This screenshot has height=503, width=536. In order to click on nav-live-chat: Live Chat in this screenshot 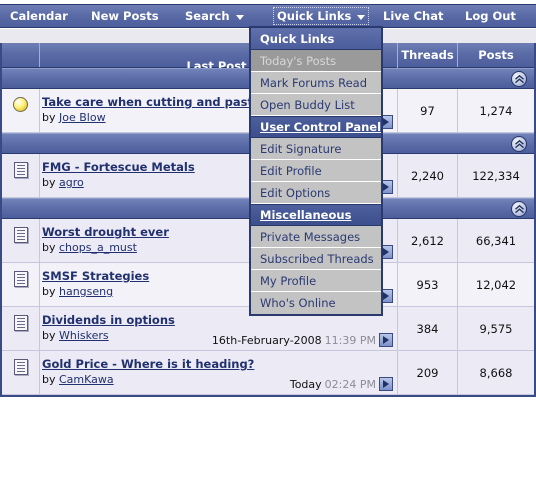, I will do `click(413, 16)`.